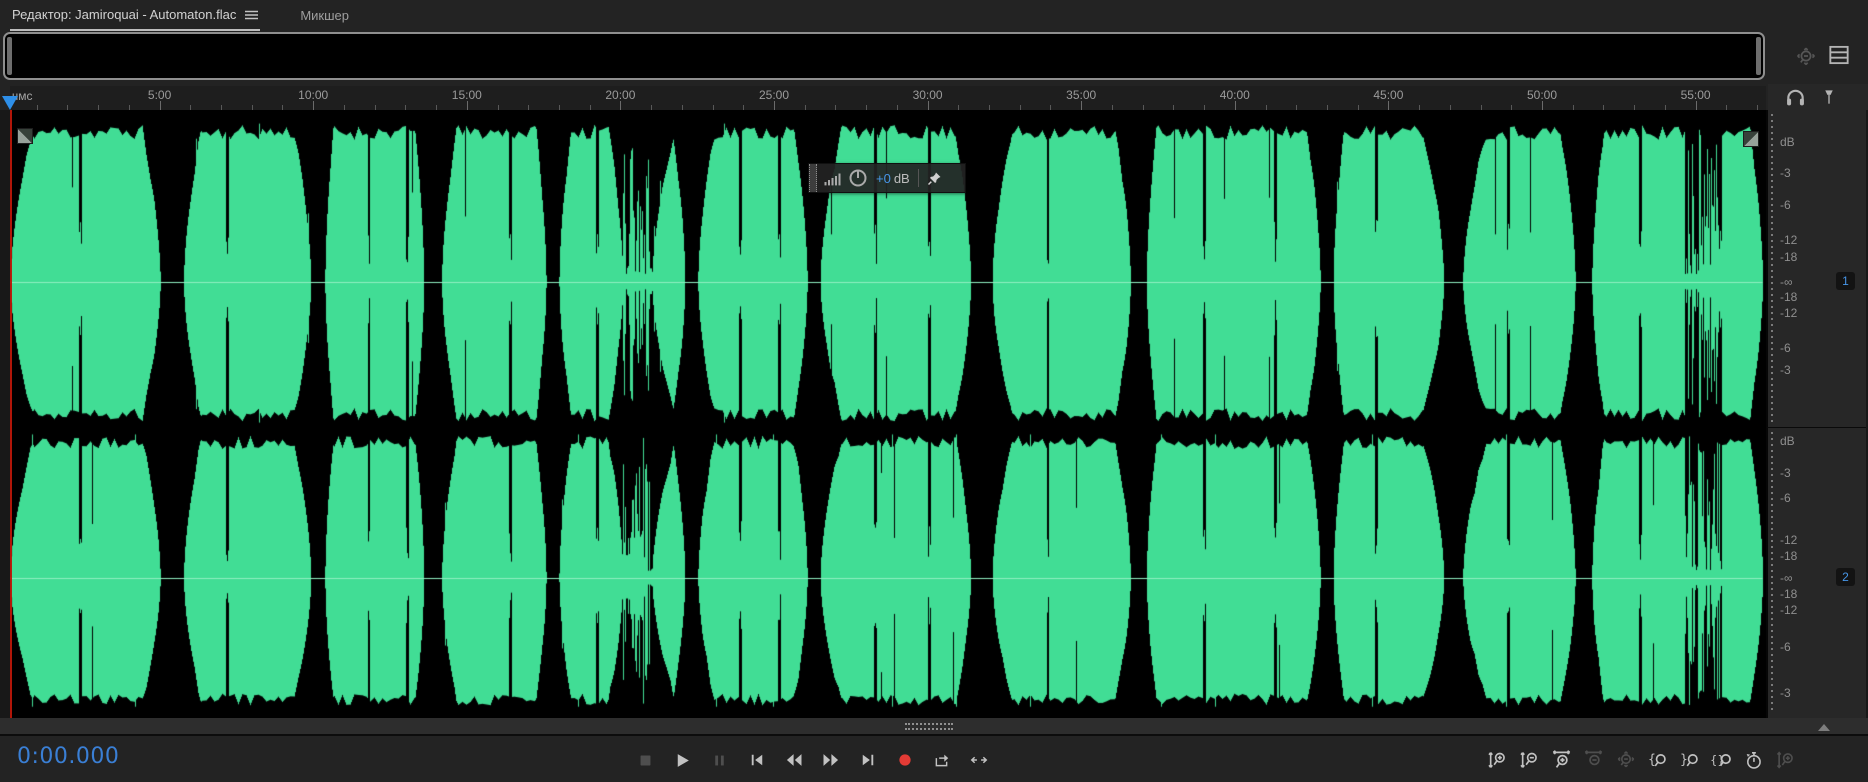  What do you see at coordinates (1824, 727) in the screenshot?
I see `expand-panel-arrow-icon` at bounding box center [1824, 727].